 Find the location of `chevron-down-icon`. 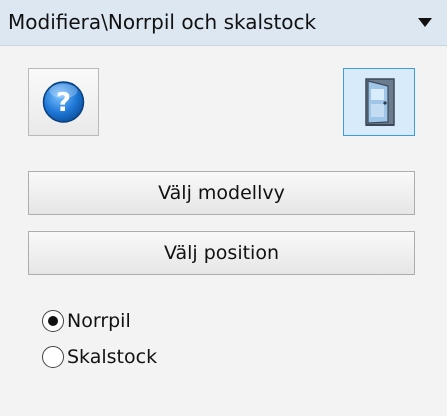

chevron-down-icon is located at coordinates (425, 23).